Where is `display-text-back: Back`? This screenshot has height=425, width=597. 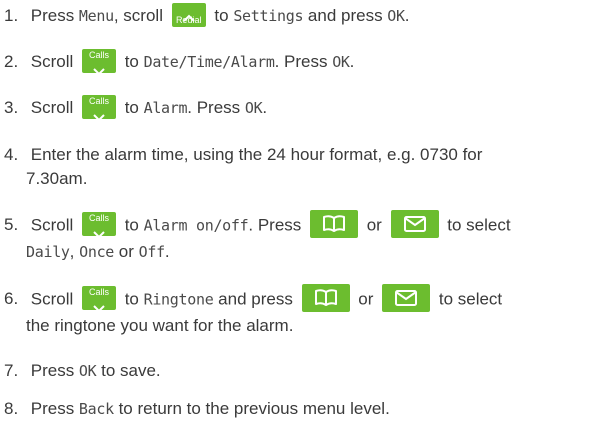 display-text-back: Back is located at coordinates (96, 409).